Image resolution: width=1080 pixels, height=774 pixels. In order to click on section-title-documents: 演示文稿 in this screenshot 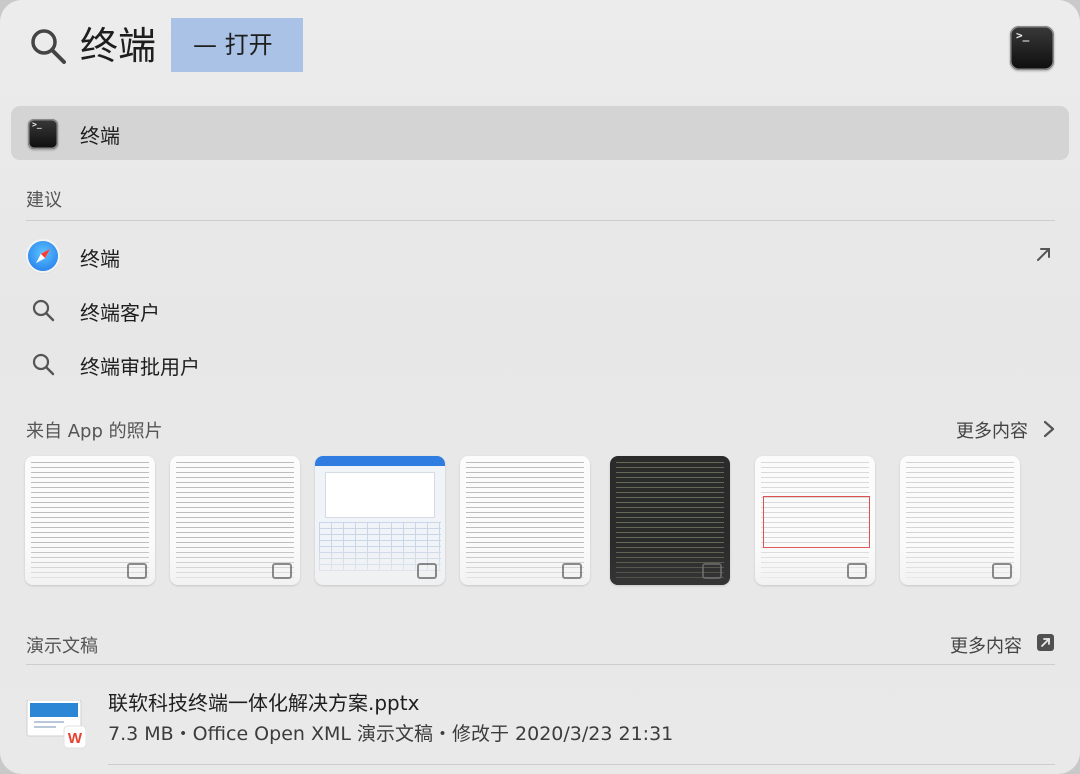, I will do `click(62, 646)`.